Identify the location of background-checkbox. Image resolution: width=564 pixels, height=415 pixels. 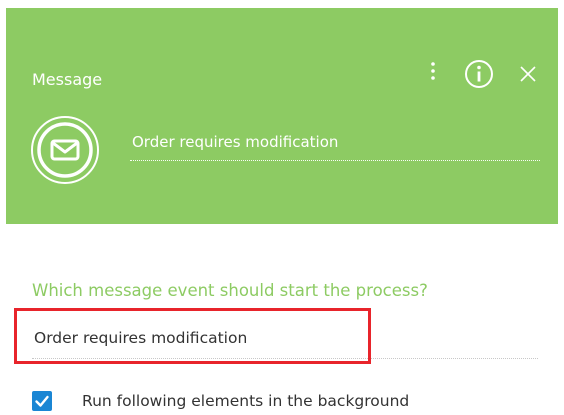
(42, 401).